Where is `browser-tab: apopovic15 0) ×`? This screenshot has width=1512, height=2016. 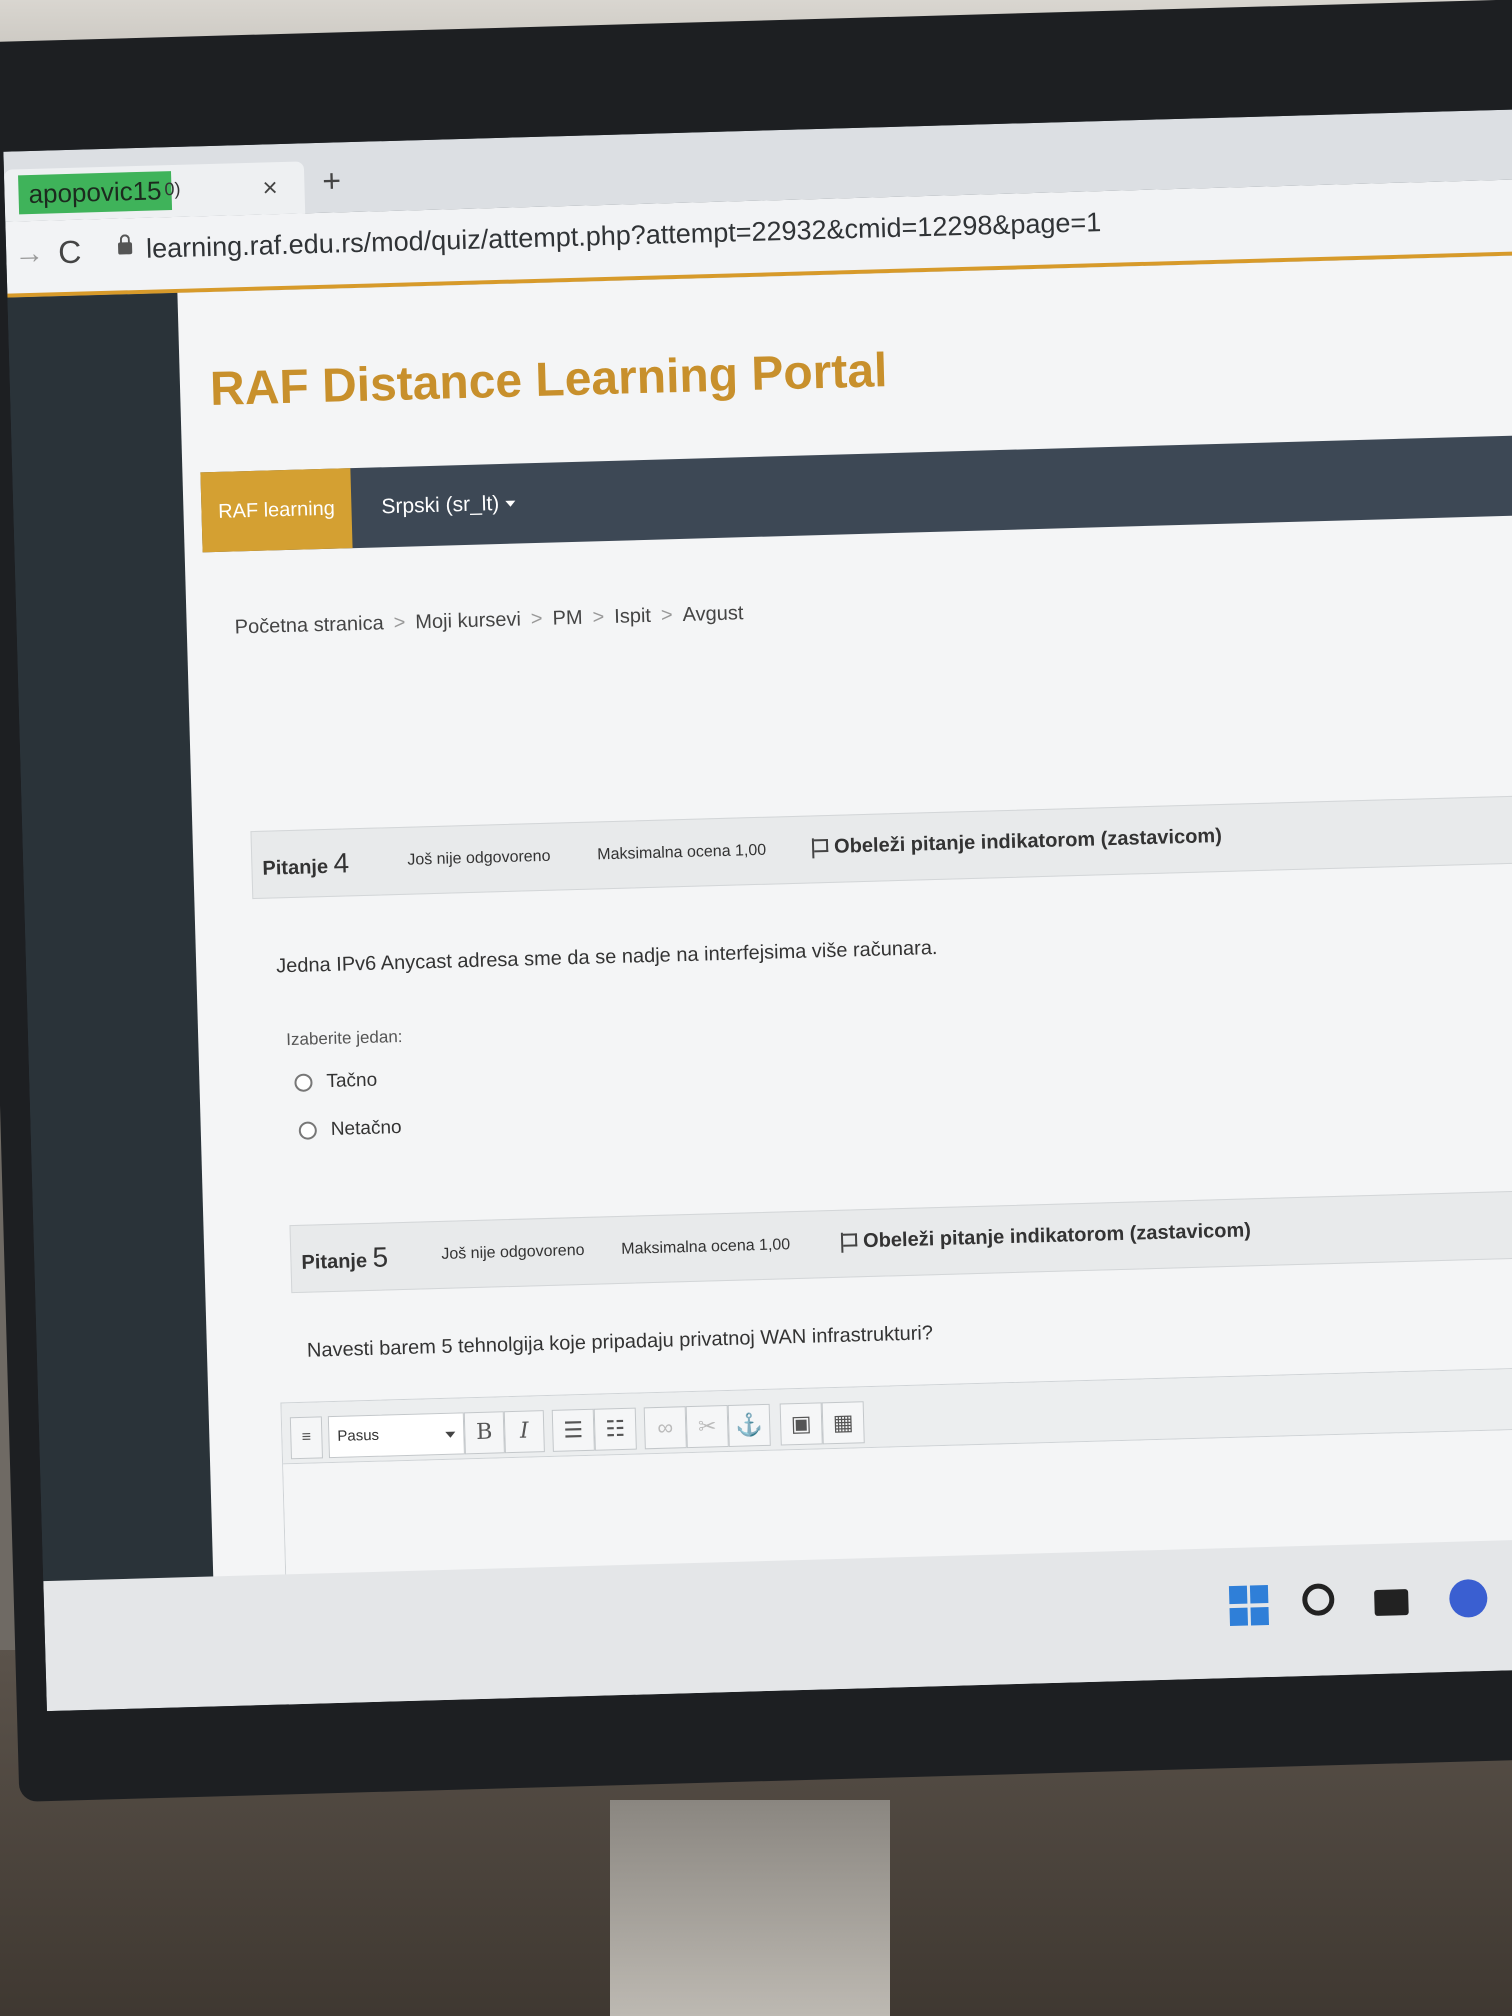 browser-tab: apopovic15 0) × is located at coordinates (154, 191).